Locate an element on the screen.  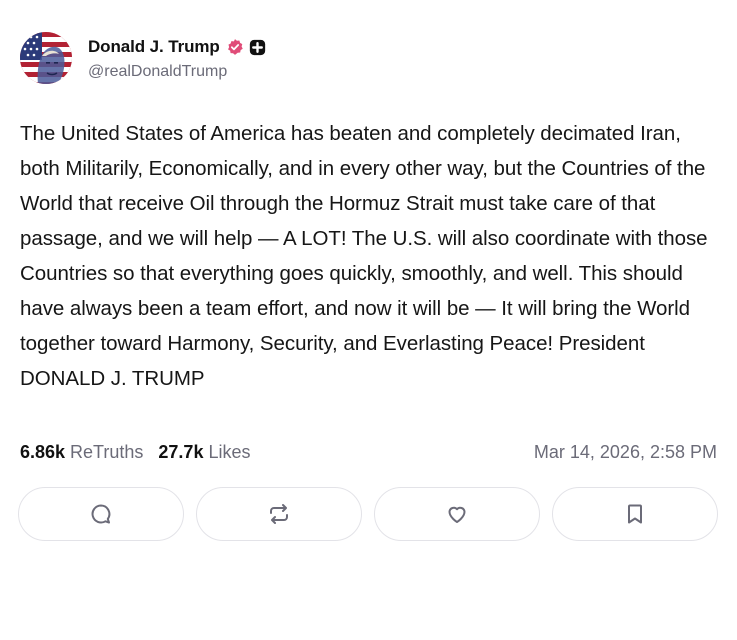
reply-button is located at coordinates (101, 514).